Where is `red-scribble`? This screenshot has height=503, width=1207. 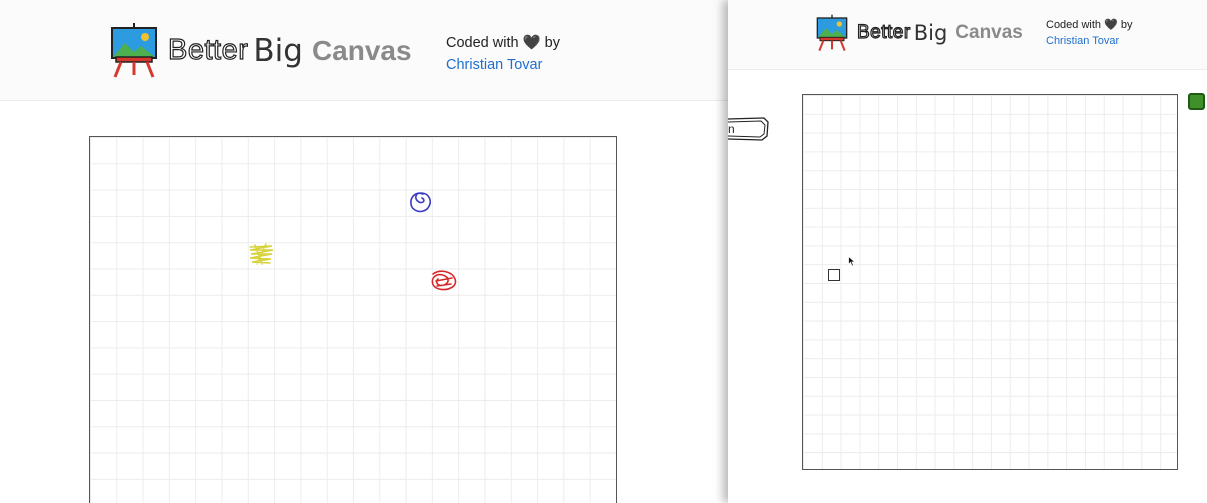
red-scribble is located at coordinates (444, 280).